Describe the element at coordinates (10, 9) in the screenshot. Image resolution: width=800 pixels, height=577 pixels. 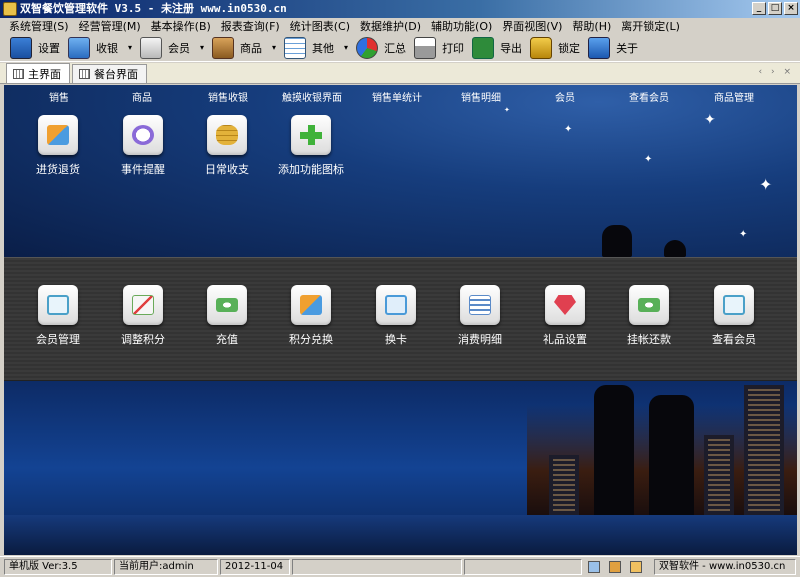
I see `app-icon` at that location.